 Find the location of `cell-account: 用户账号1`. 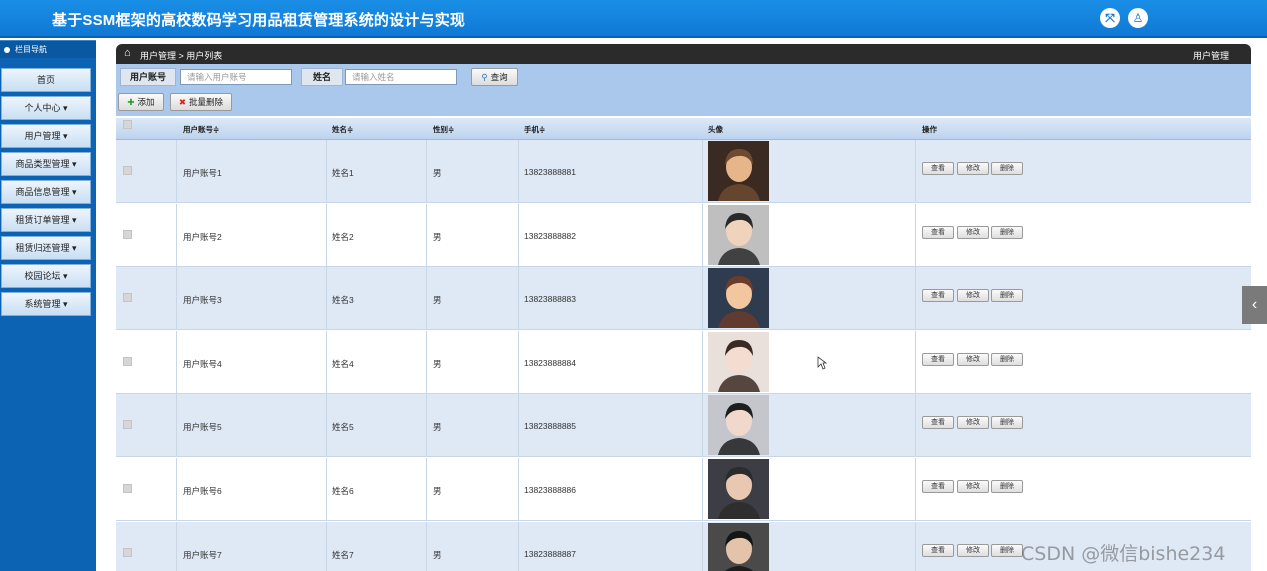

cell-account: 用户账号1 is located at coordinates (202, 173).